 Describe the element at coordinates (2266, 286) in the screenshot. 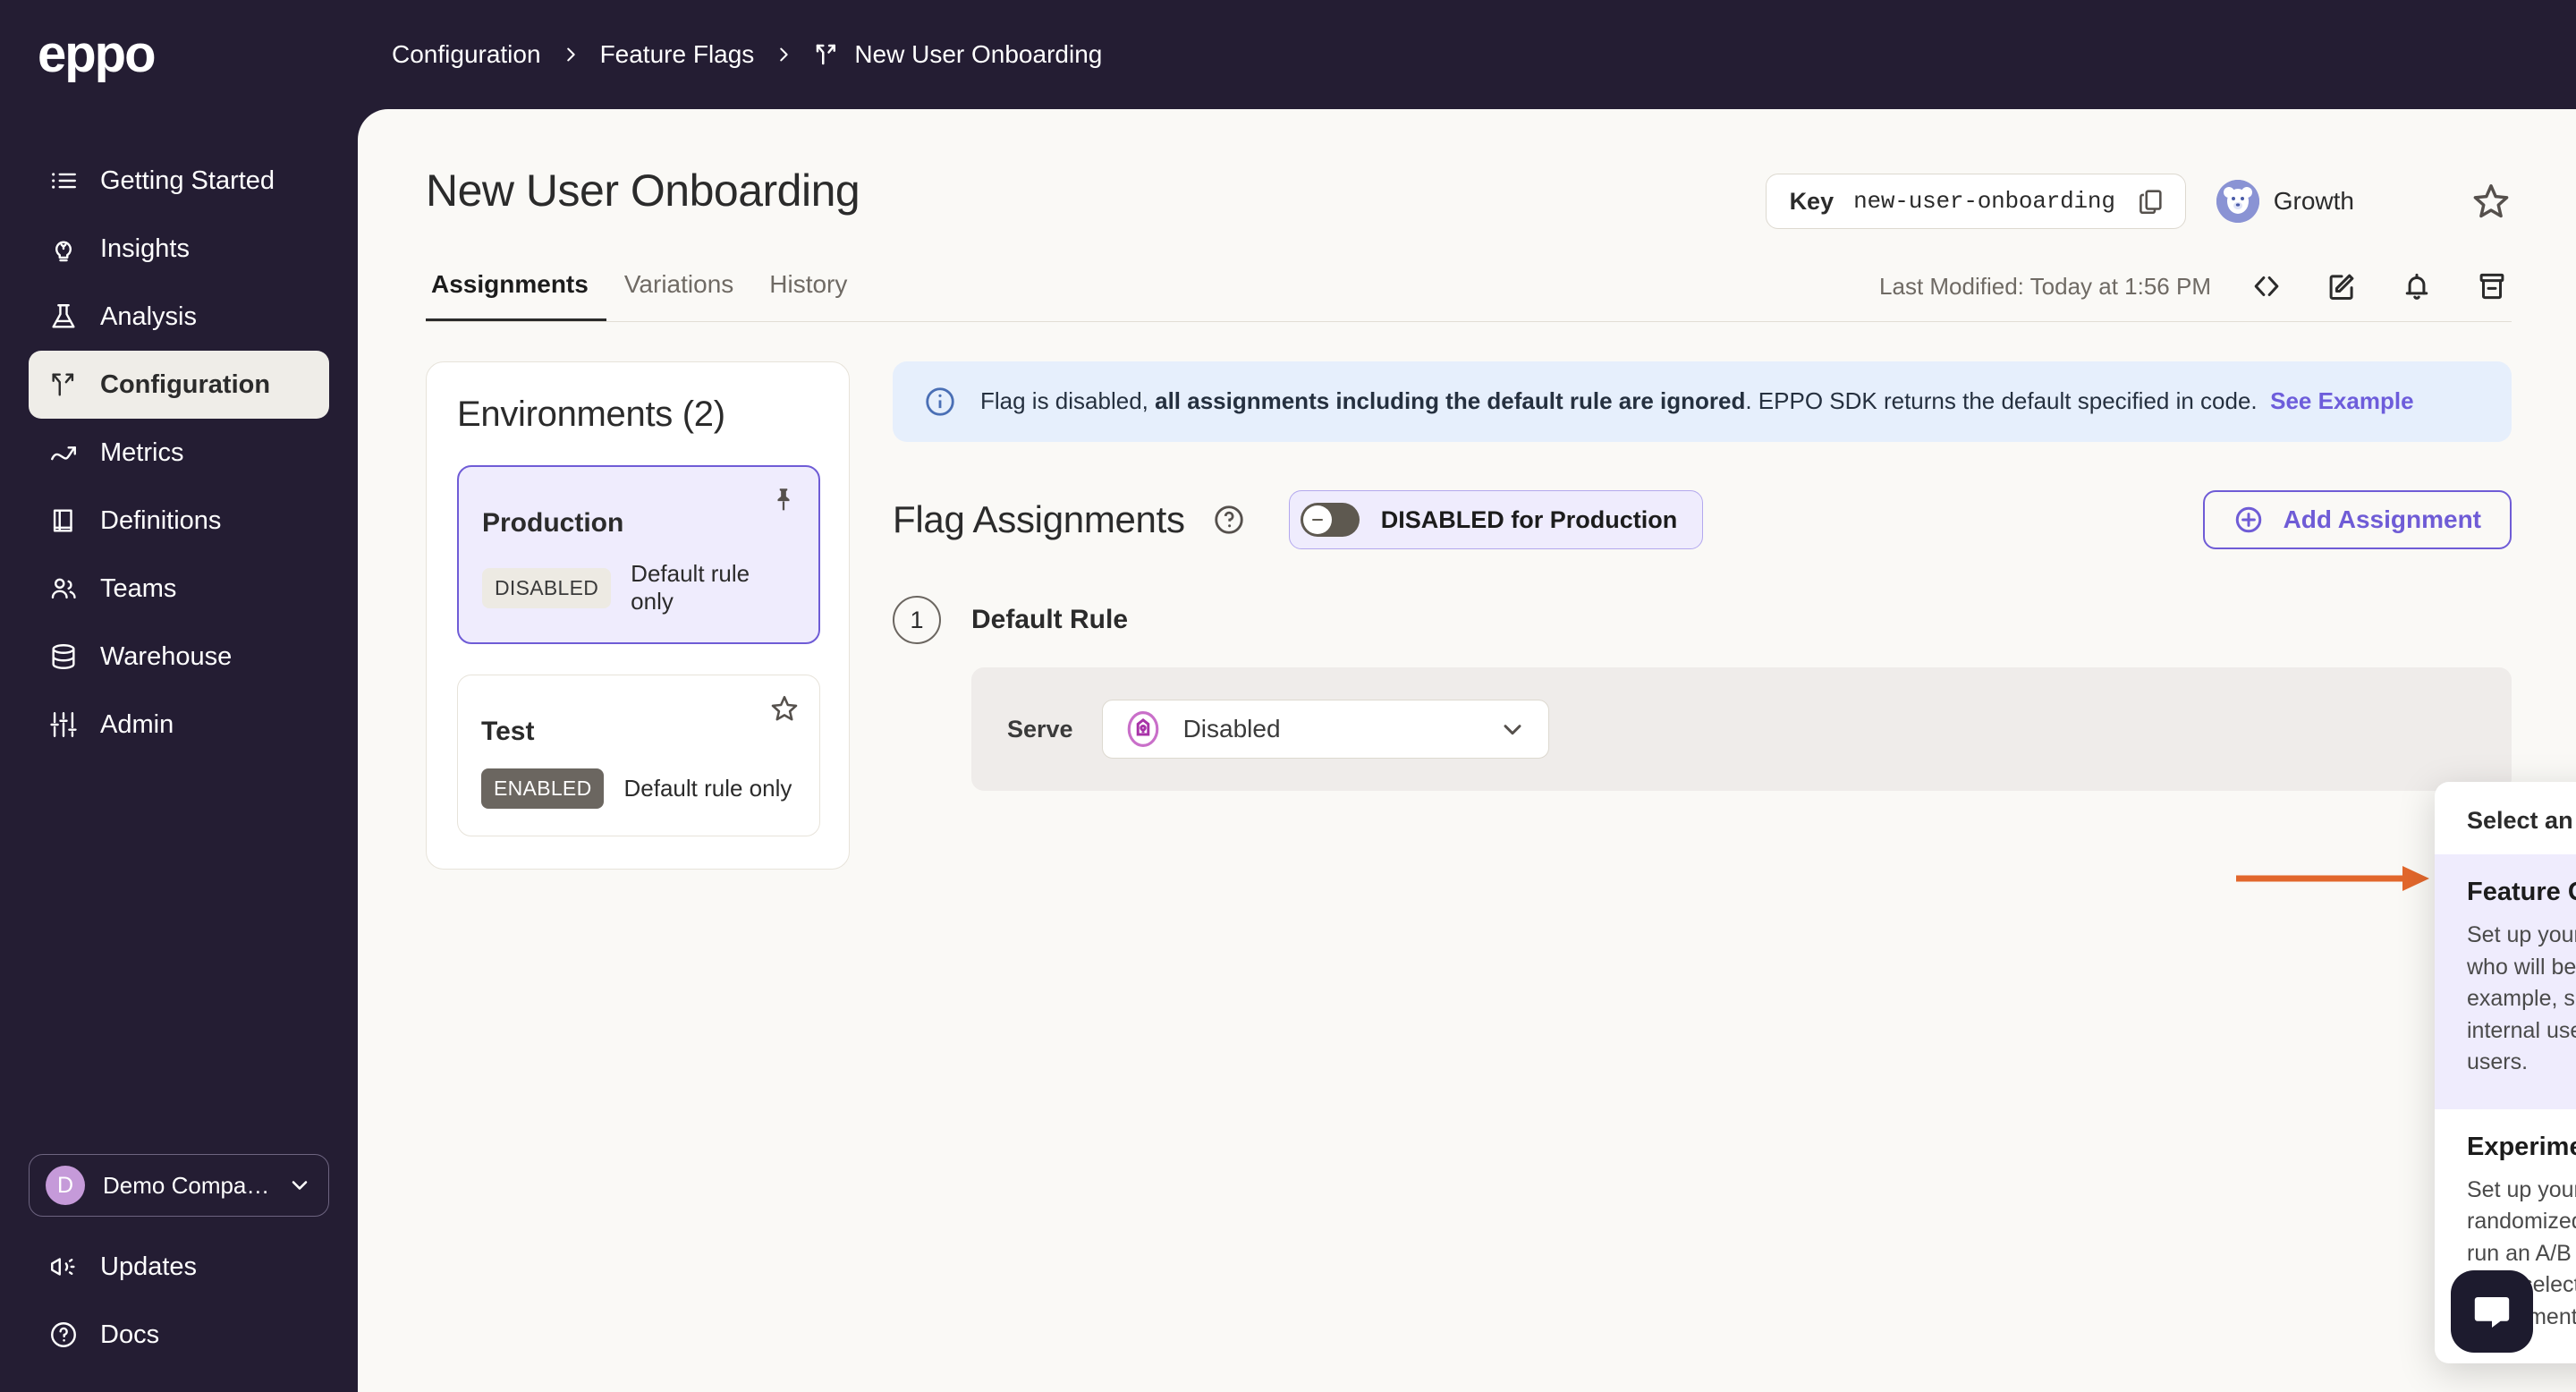

I see `code-brackets-icon` at that location.